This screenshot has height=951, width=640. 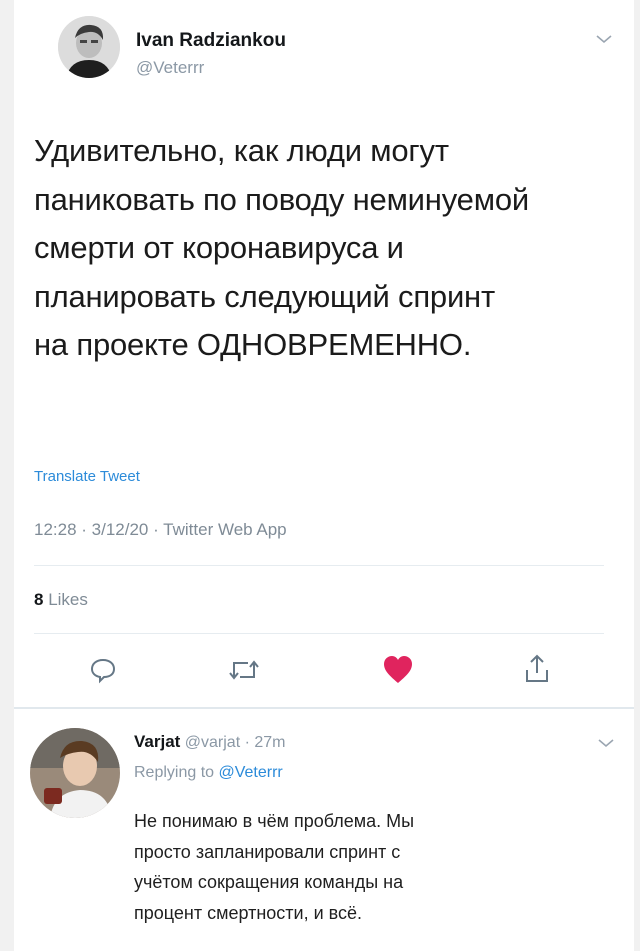 I want to click on share-button, so click(x=537, y=669).